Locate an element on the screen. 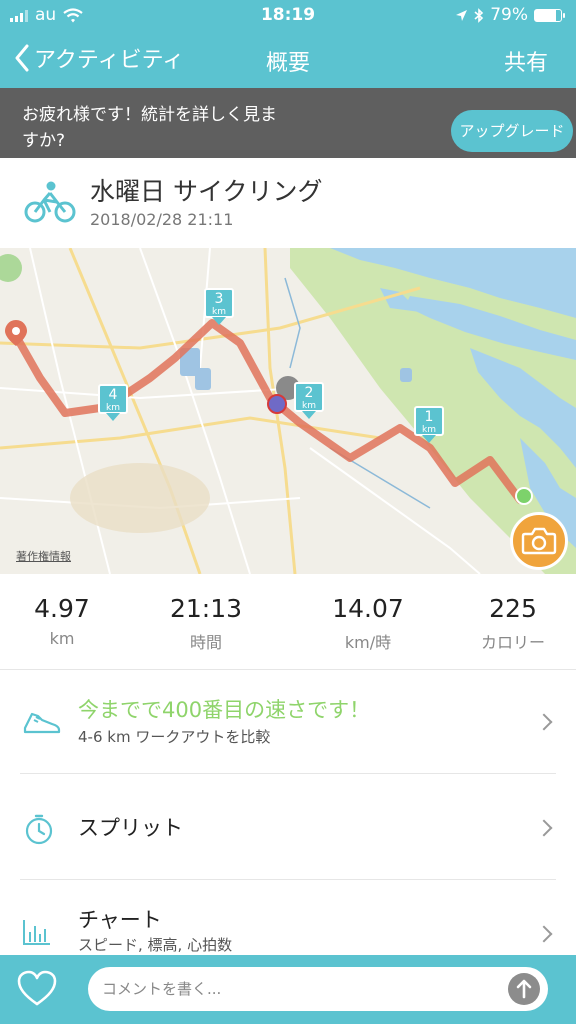 This screenshot has width=576, height=1024. comment-box is located at coordinates (318, 989).